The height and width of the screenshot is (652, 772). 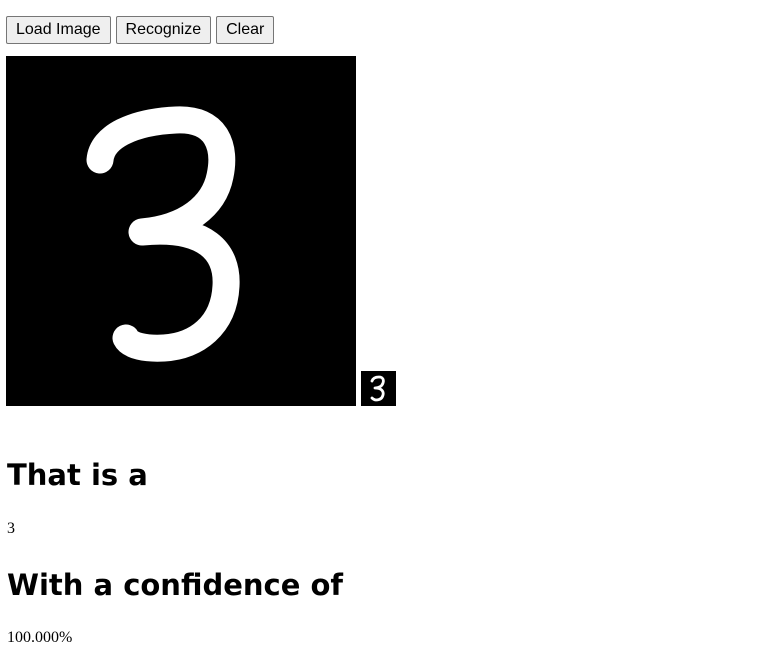 What do you see at coordinates (58, 30) in the screenshot?
I see `load-image-button: Load Image` at bounding box center [58, 30].